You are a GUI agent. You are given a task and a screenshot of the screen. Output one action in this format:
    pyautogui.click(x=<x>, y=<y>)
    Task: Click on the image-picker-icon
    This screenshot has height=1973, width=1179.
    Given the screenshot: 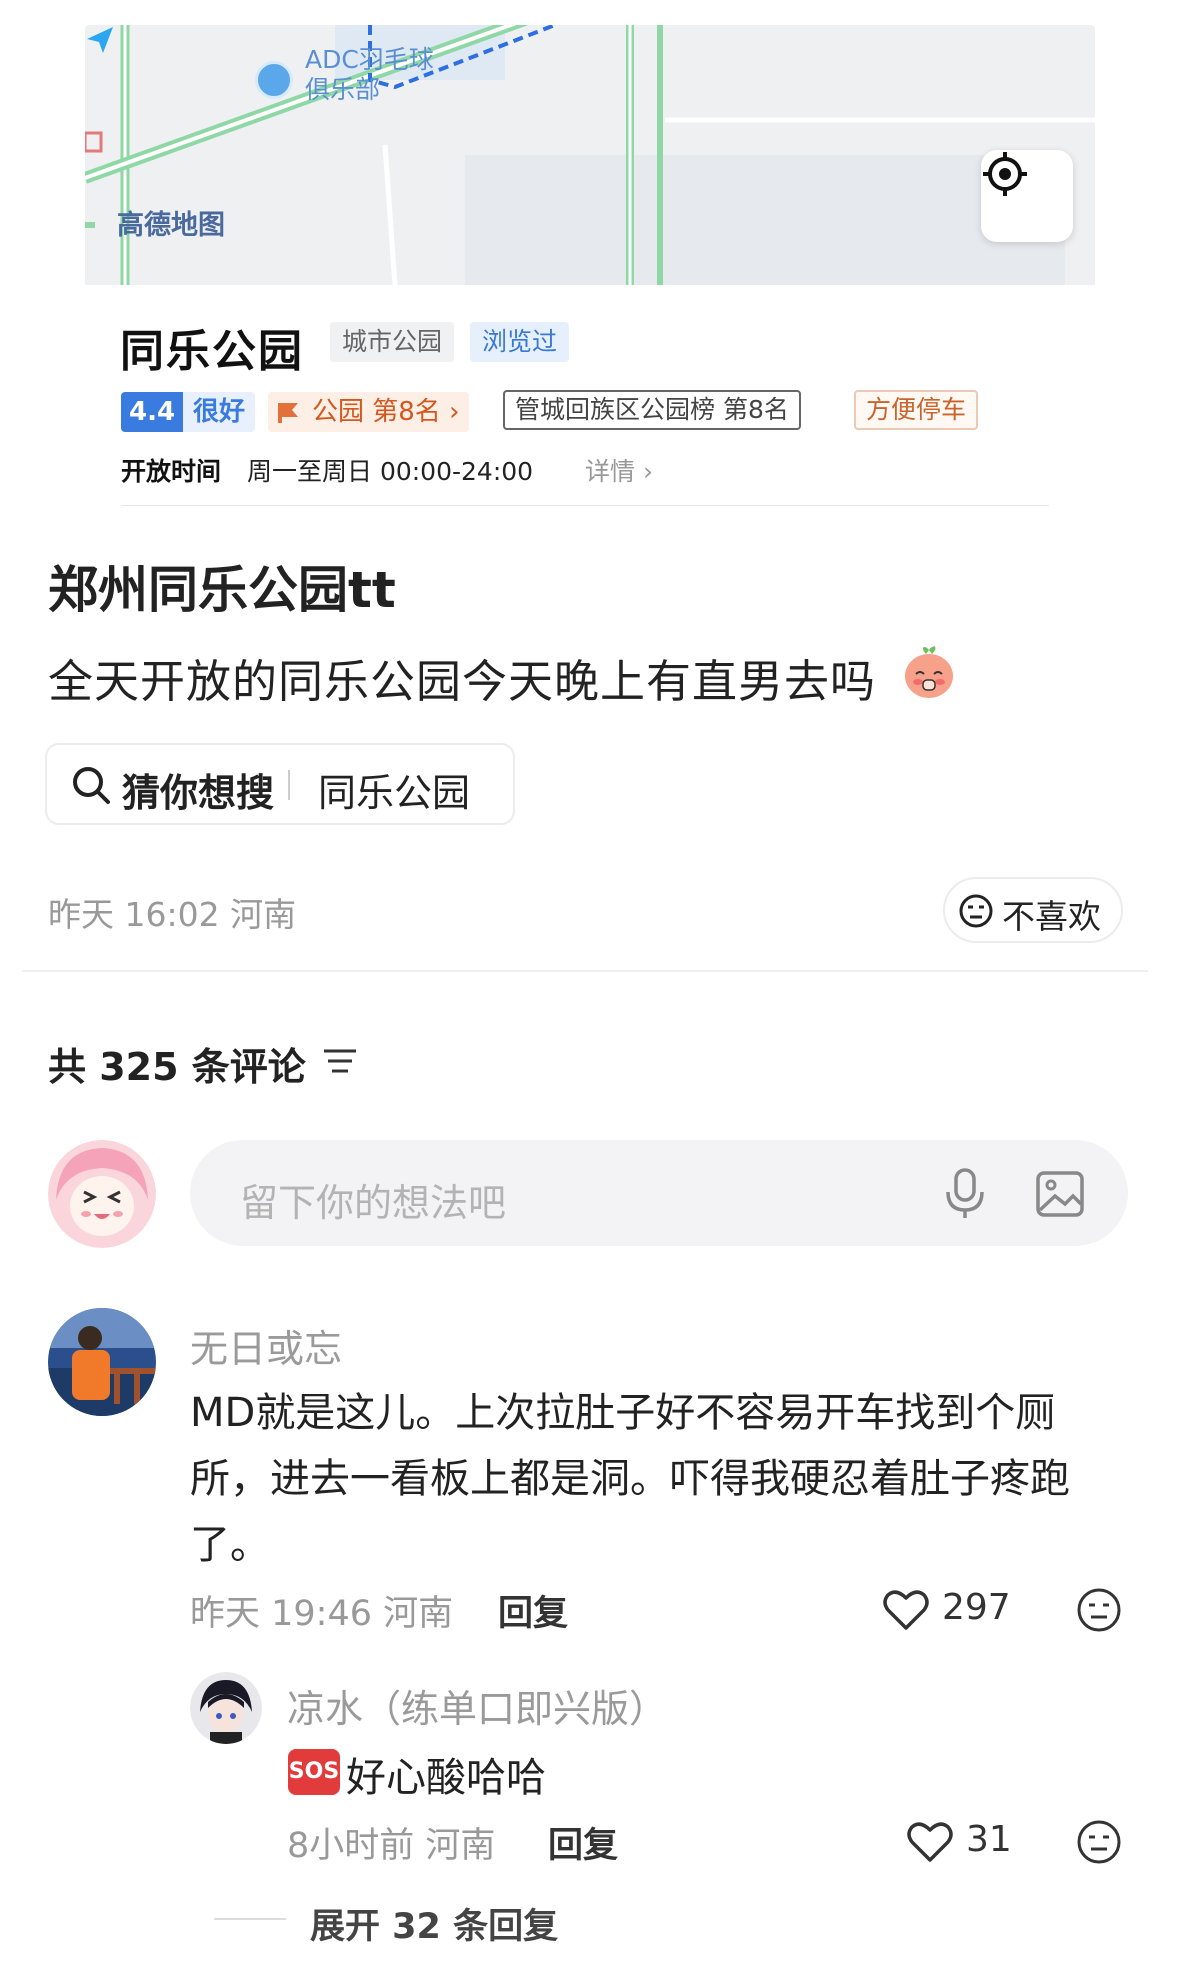 What is the action you would take?
    pyautogui.click(x=1060, y=1194)
    